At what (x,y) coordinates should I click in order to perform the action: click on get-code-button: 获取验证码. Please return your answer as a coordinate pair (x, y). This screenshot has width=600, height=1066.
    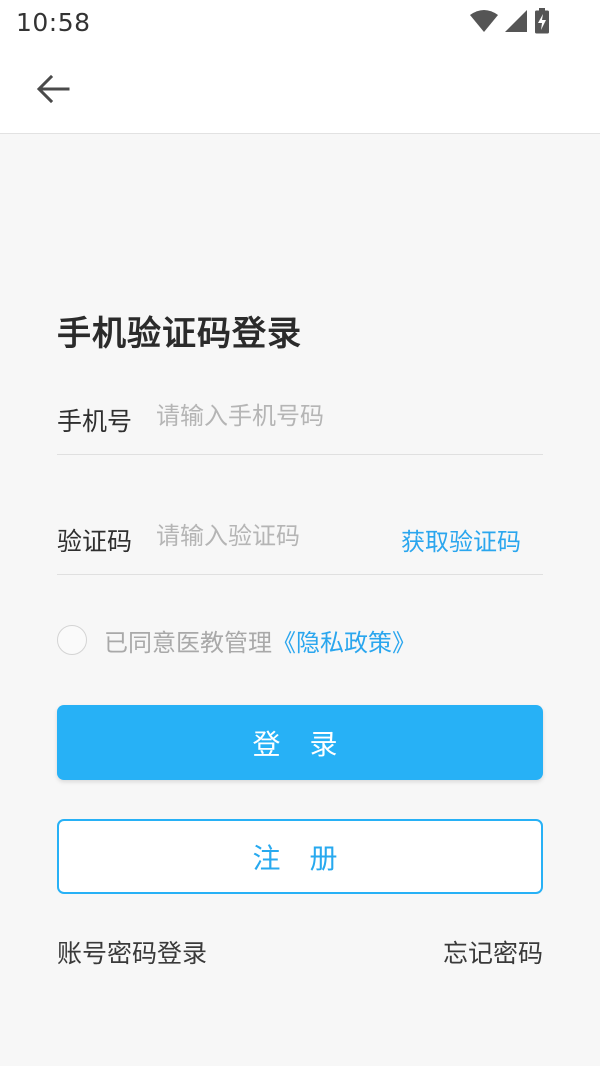
    Looking at the image, I should click on (461, 539).